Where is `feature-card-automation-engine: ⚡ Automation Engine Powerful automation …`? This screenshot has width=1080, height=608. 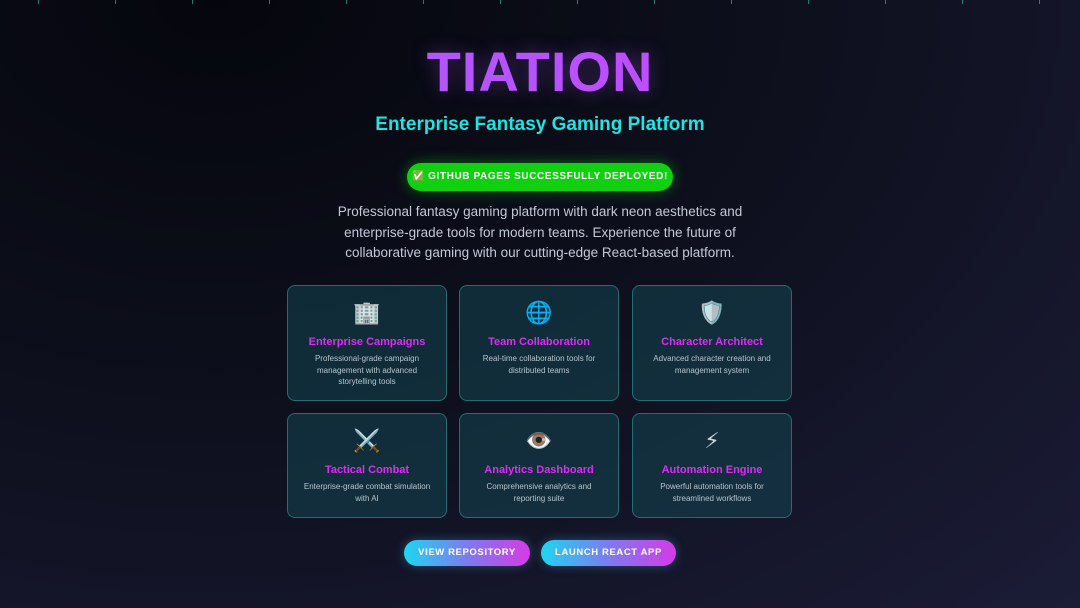
feature-card-automation-engine: ⚡ Automation Engine Powerful automation … is located at coordinates (712, 465).